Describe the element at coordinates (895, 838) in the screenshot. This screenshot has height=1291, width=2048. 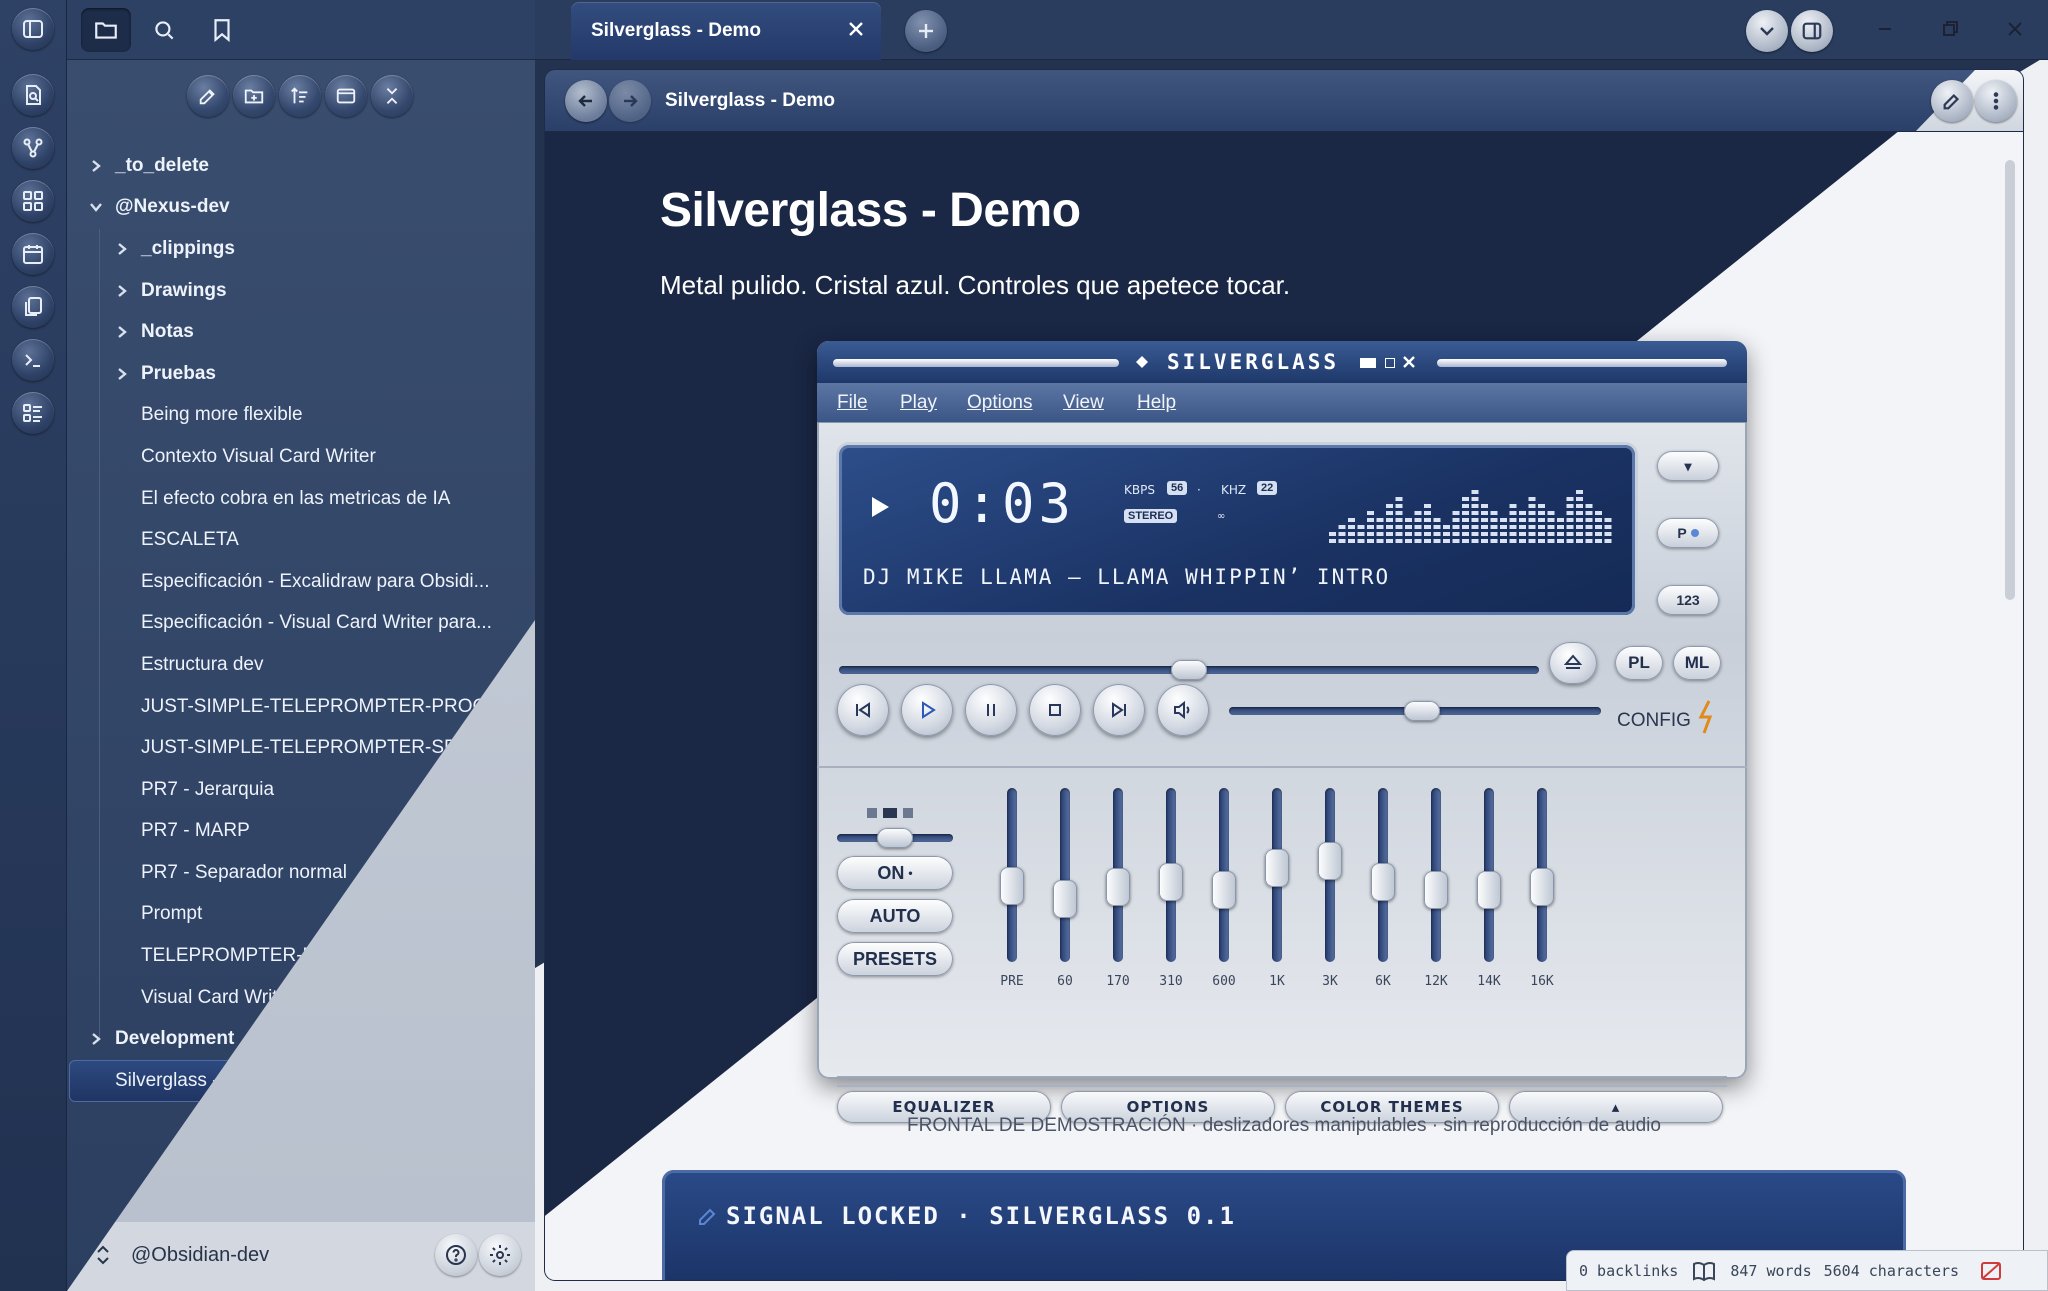
I see `balance-knob` at that location.